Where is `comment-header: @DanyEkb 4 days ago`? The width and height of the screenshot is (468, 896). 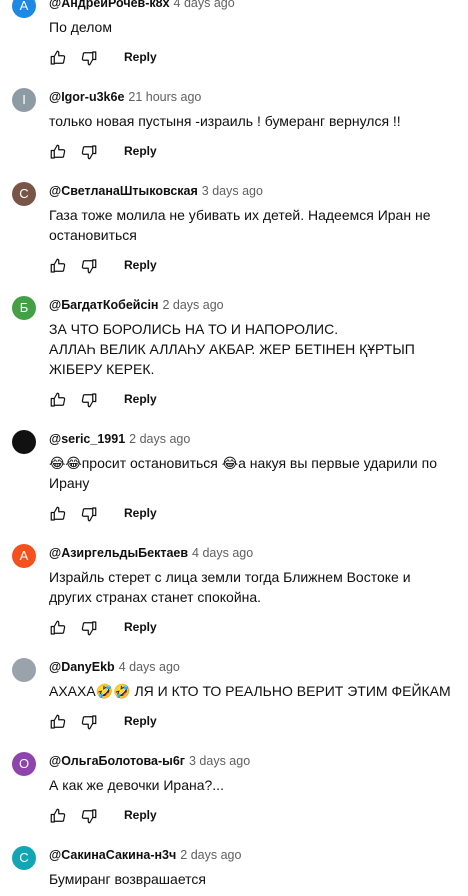 comment-header: @DanyEkb 4 days ago is located at coordinates (114, 667).